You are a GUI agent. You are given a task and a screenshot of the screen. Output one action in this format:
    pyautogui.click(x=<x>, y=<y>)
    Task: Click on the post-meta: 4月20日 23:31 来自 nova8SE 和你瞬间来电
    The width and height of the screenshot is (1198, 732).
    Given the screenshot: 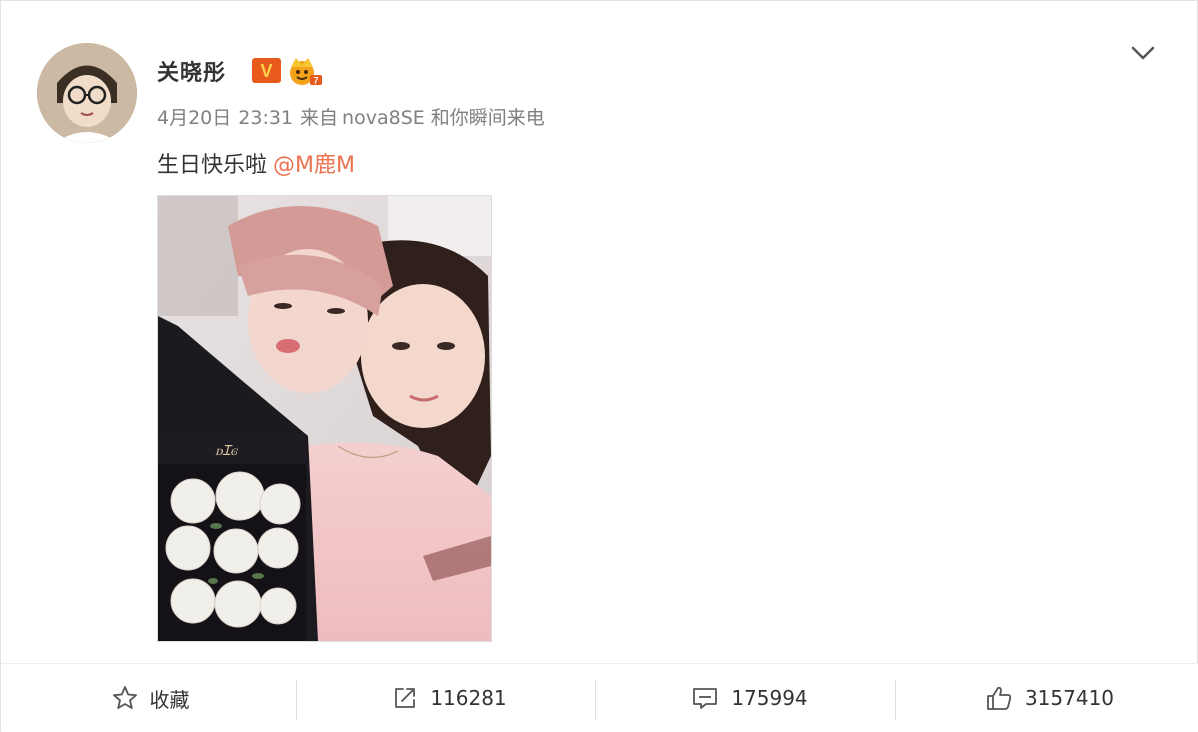 What is the action you would take?
    pyautogui.click(x=354, y=116)
    